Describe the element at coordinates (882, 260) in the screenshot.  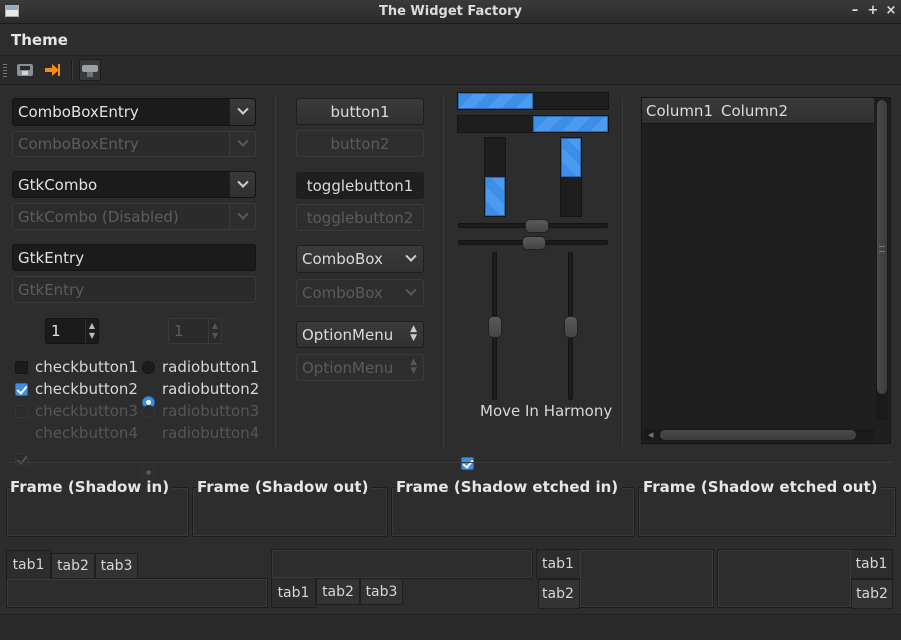
I see `vertical-scrollbar` at that location.